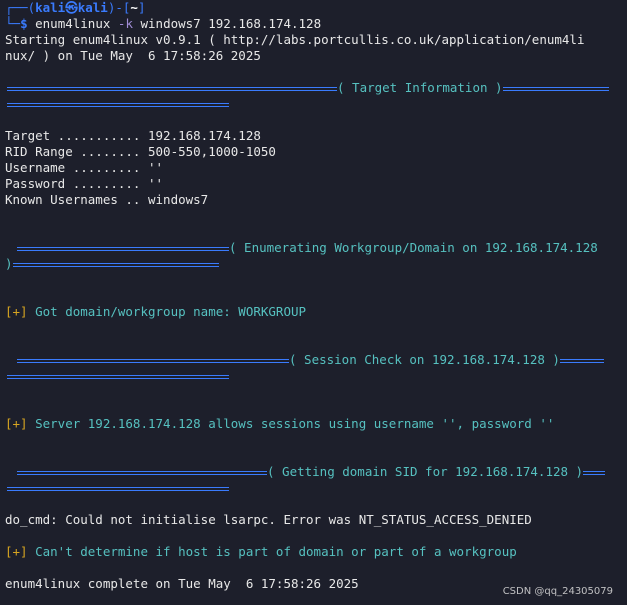 Image resolution: width=627 pixels, height=605 pixels. Describe the element at coordinates (167, 311) in the screenshot. I see `got-domain-text: Got domain/workgroup name: WORKGROUP` at that location.